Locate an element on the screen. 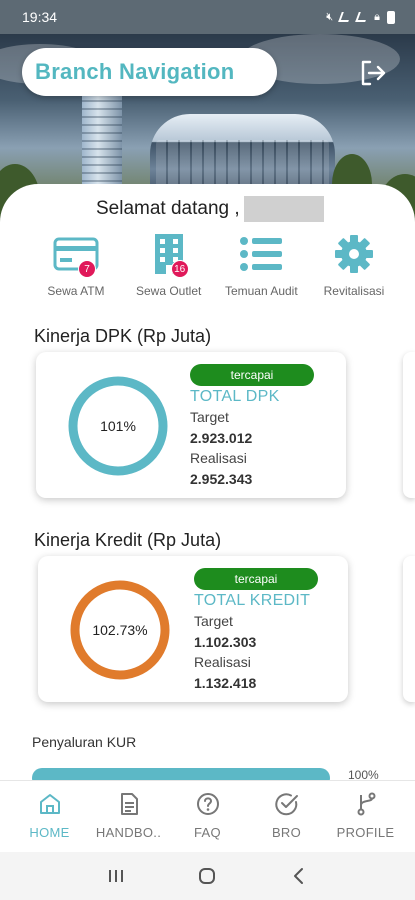 This screenshot has height=900, width=415. kredit-name: TOTAL KREDIT is located at coordinates (252, 600).